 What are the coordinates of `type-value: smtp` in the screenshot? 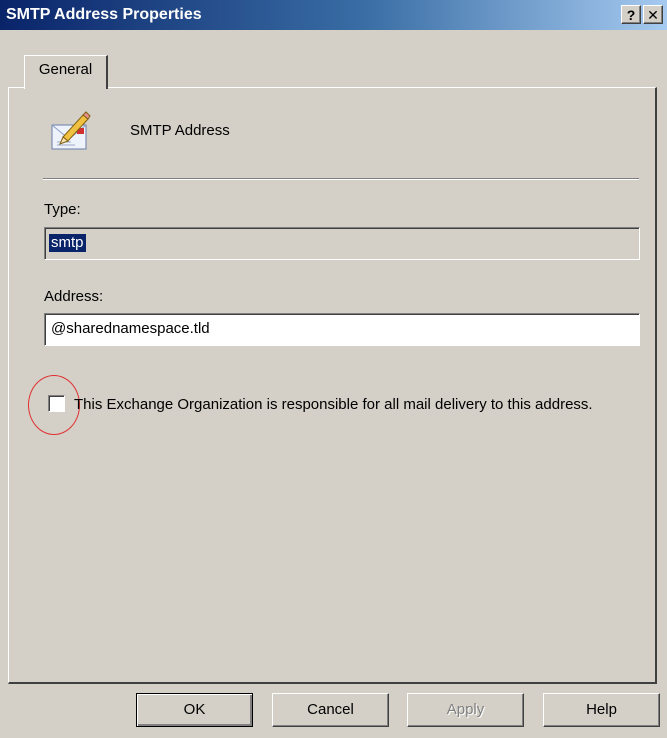 It's located at (67, 243).